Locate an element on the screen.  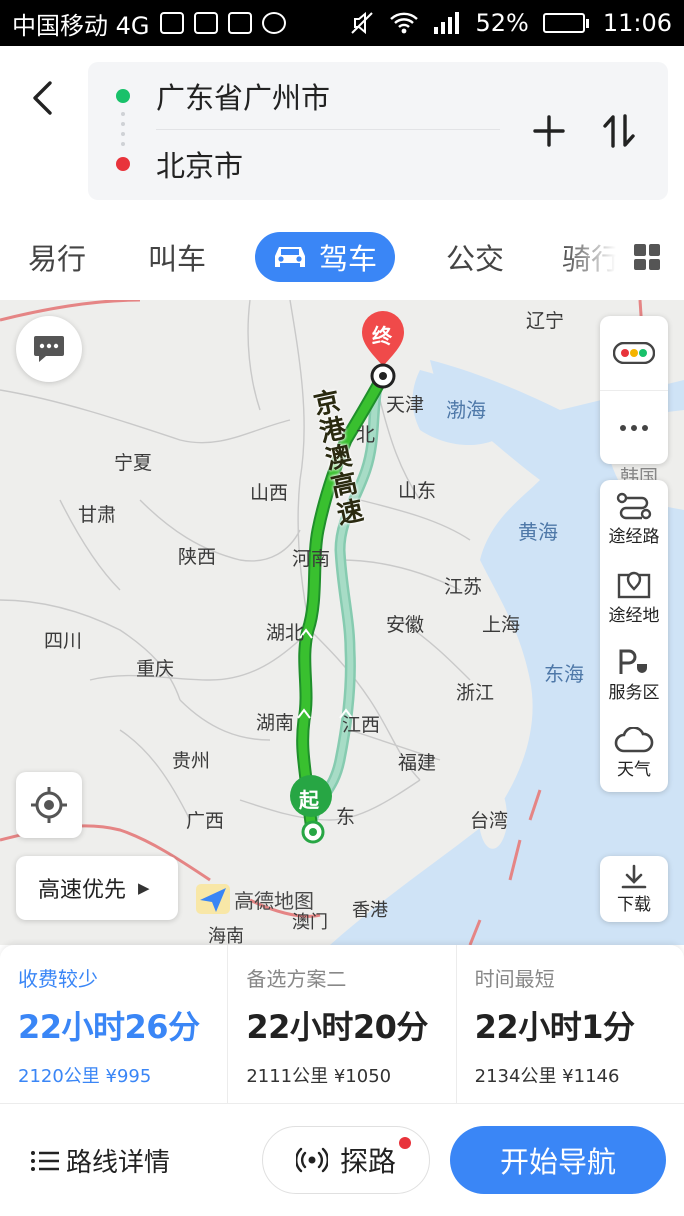
plan-tag: 备选方案二 is located at coordinates (296, 979).